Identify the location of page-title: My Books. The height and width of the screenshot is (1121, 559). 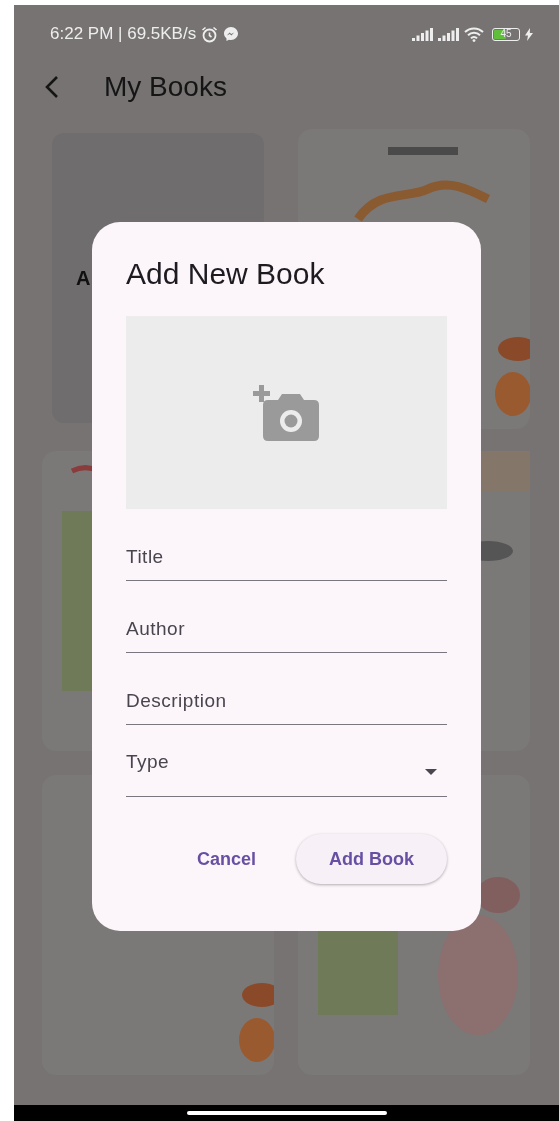
(165, 87).